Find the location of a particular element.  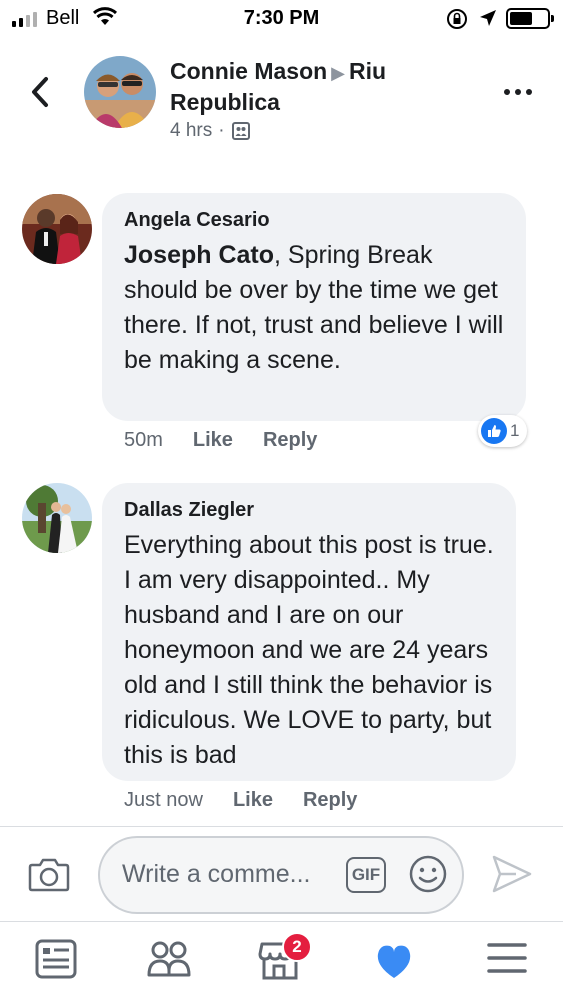

news-feed-icon is located at coordinates (56, 959).